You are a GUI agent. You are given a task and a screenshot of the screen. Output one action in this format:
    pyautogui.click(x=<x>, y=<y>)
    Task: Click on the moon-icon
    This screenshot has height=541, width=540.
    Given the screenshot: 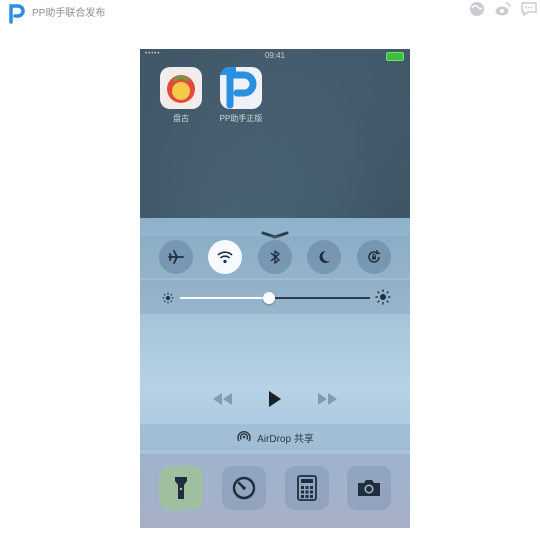 What is the action you would take?
    pyautogui.click(x=324, y=256)
    